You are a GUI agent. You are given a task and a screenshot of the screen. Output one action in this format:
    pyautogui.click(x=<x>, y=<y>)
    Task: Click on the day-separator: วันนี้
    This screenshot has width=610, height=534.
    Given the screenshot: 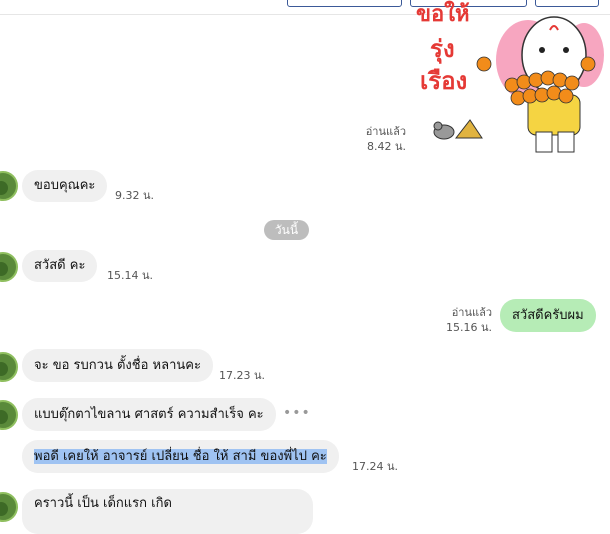 What is the action you would take?
    pyautogui.click(x=286, y=230)
    